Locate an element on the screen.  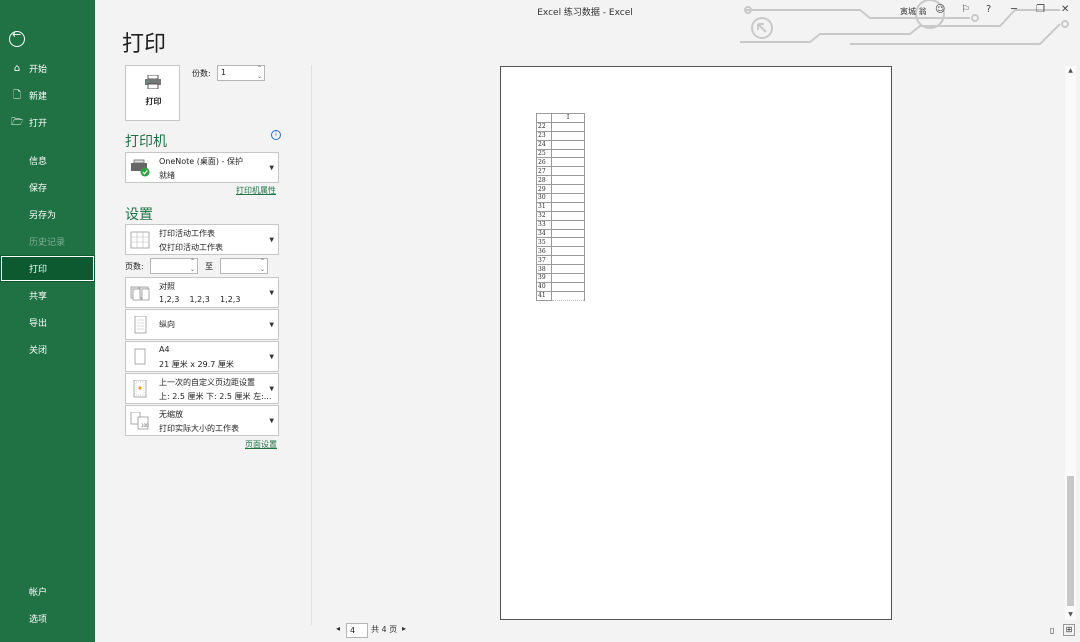
margins-dropdown: 上一次的自定义页边距设置 上: 2.5 厘米 下: 2.5 厘米 左:... ▼ is located at coordinates (202, 388).